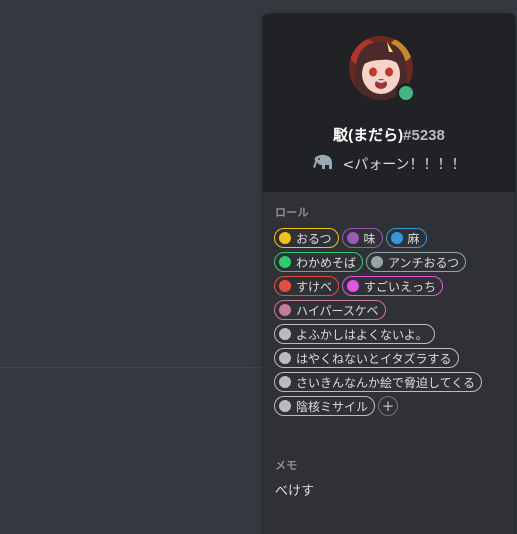 This screenshot has height=534, width=517. I want to click on role-name: 陰核ミサイル, so click(332, 406).